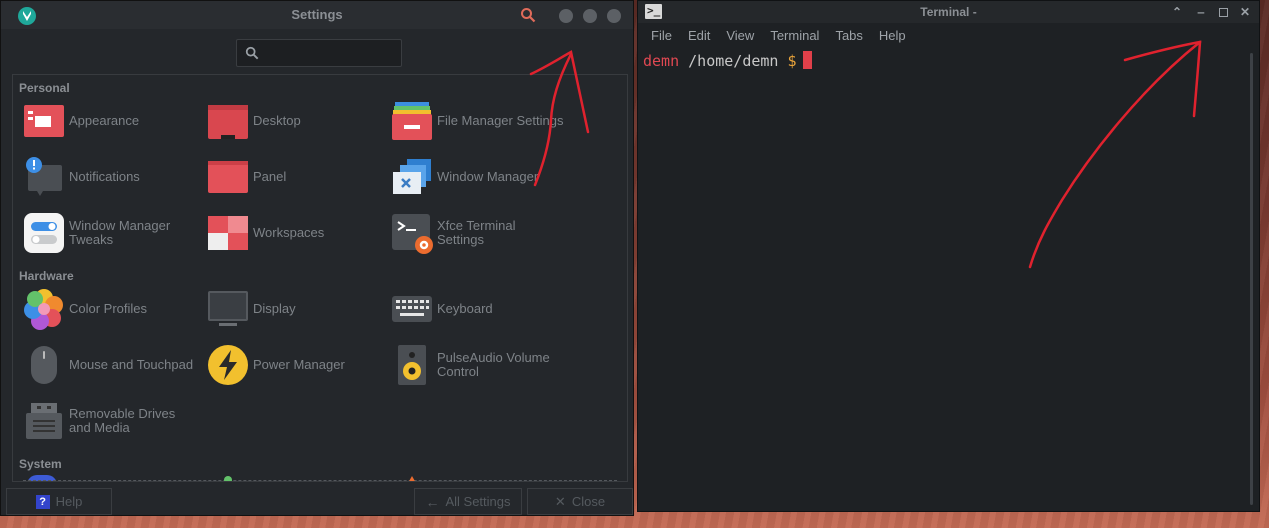 The image size is (1269, 528). I want to click on settings-title: Settings, so click(317, 14).